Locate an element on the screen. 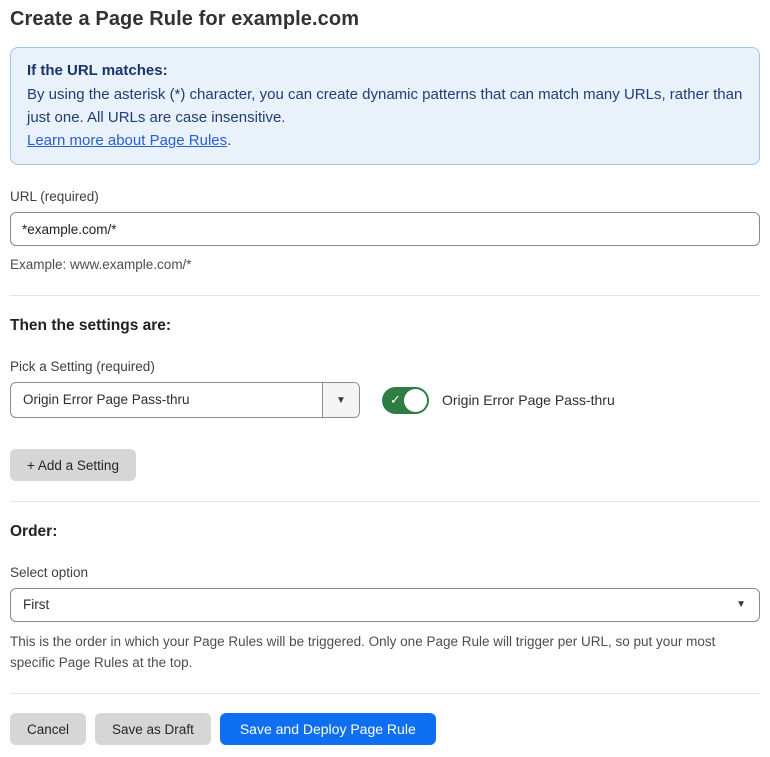 The height and width of the screenshot is (757, 770). setting-dropdown-value: Origin Error Page Pass-thru is located at coordinates (106, 399).